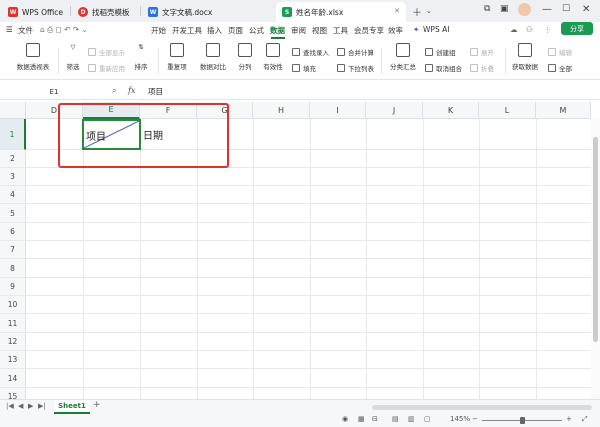 This screenshot has height=427, width=600. What do you see at coordinates (482, 407) in the screenshot?
I see `horizontal-scrollbar` at bounding box center [482, 407].